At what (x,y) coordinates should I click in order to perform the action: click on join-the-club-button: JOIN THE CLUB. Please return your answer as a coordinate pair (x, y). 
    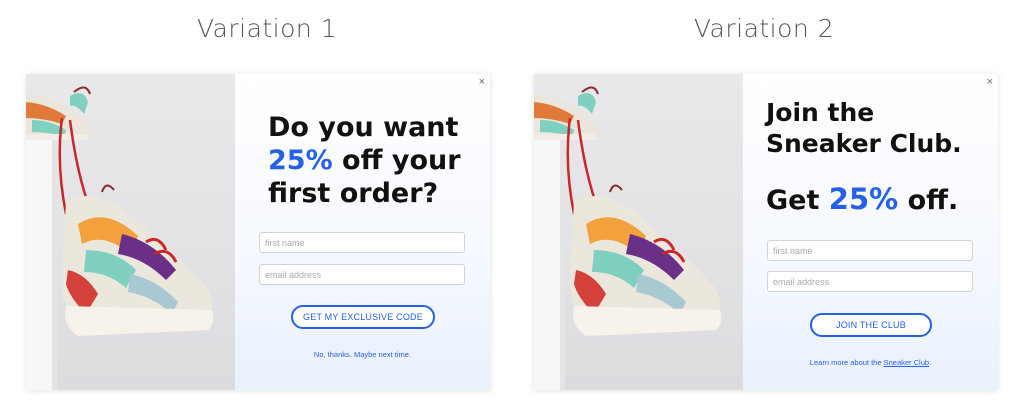
    Looking at the image, I should click on (871, 325).